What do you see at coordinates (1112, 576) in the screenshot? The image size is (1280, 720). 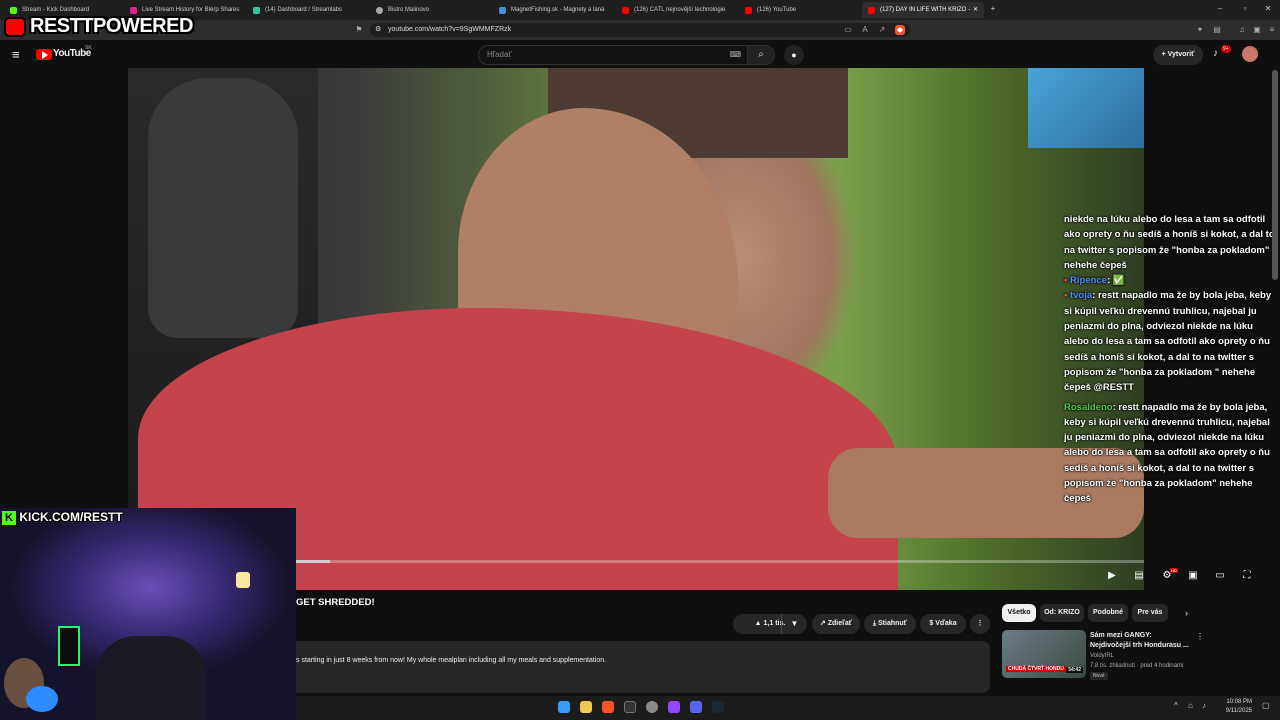 I see `autoplay-toggle: ▶` at bounding box center [1112, 576].